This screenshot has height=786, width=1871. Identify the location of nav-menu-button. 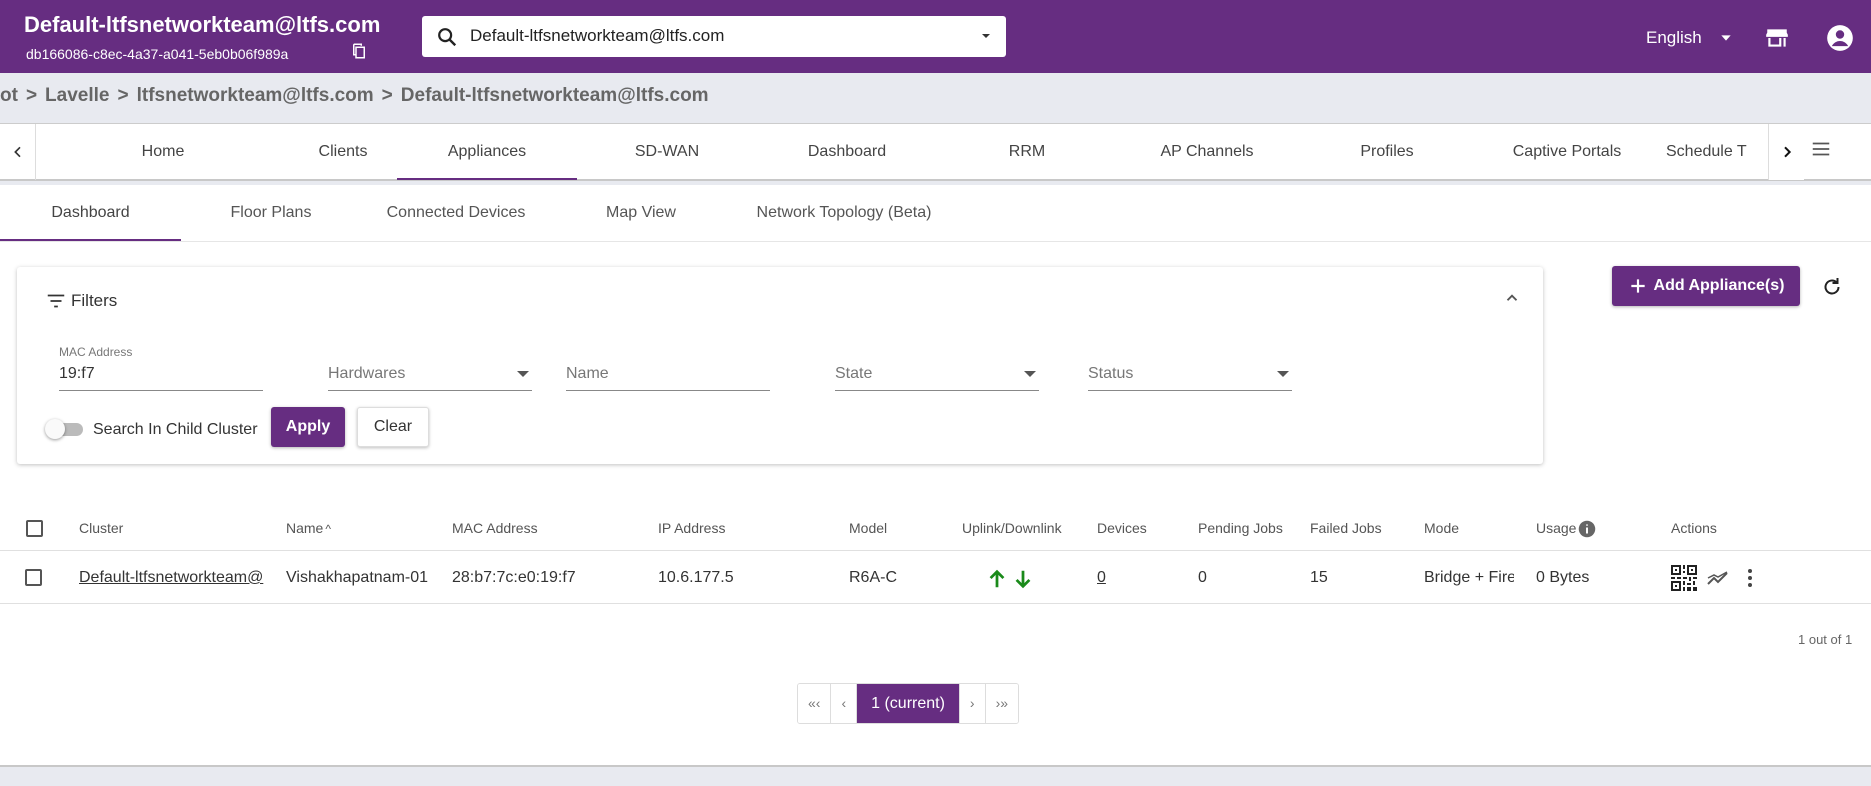
(1821, 149).